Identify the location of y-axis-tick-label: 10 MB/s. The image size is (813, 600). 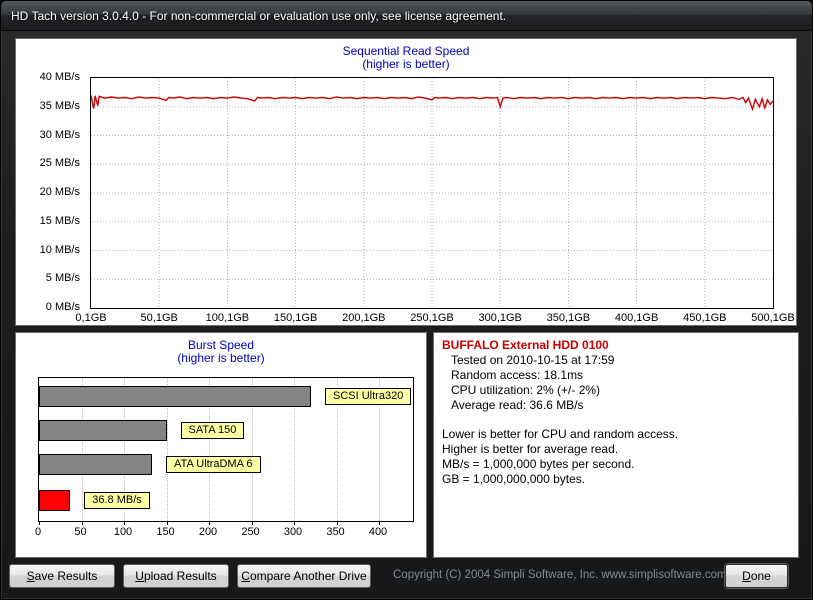
(59, 249).